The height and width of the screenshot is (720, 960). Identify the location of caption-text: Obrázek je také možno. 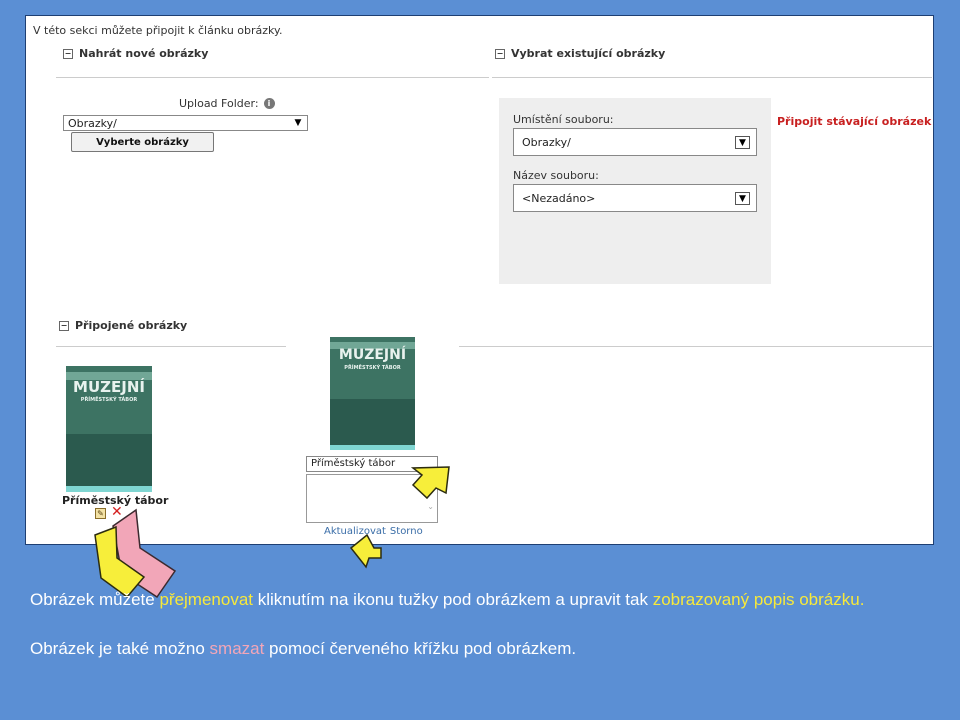
(120, 648).